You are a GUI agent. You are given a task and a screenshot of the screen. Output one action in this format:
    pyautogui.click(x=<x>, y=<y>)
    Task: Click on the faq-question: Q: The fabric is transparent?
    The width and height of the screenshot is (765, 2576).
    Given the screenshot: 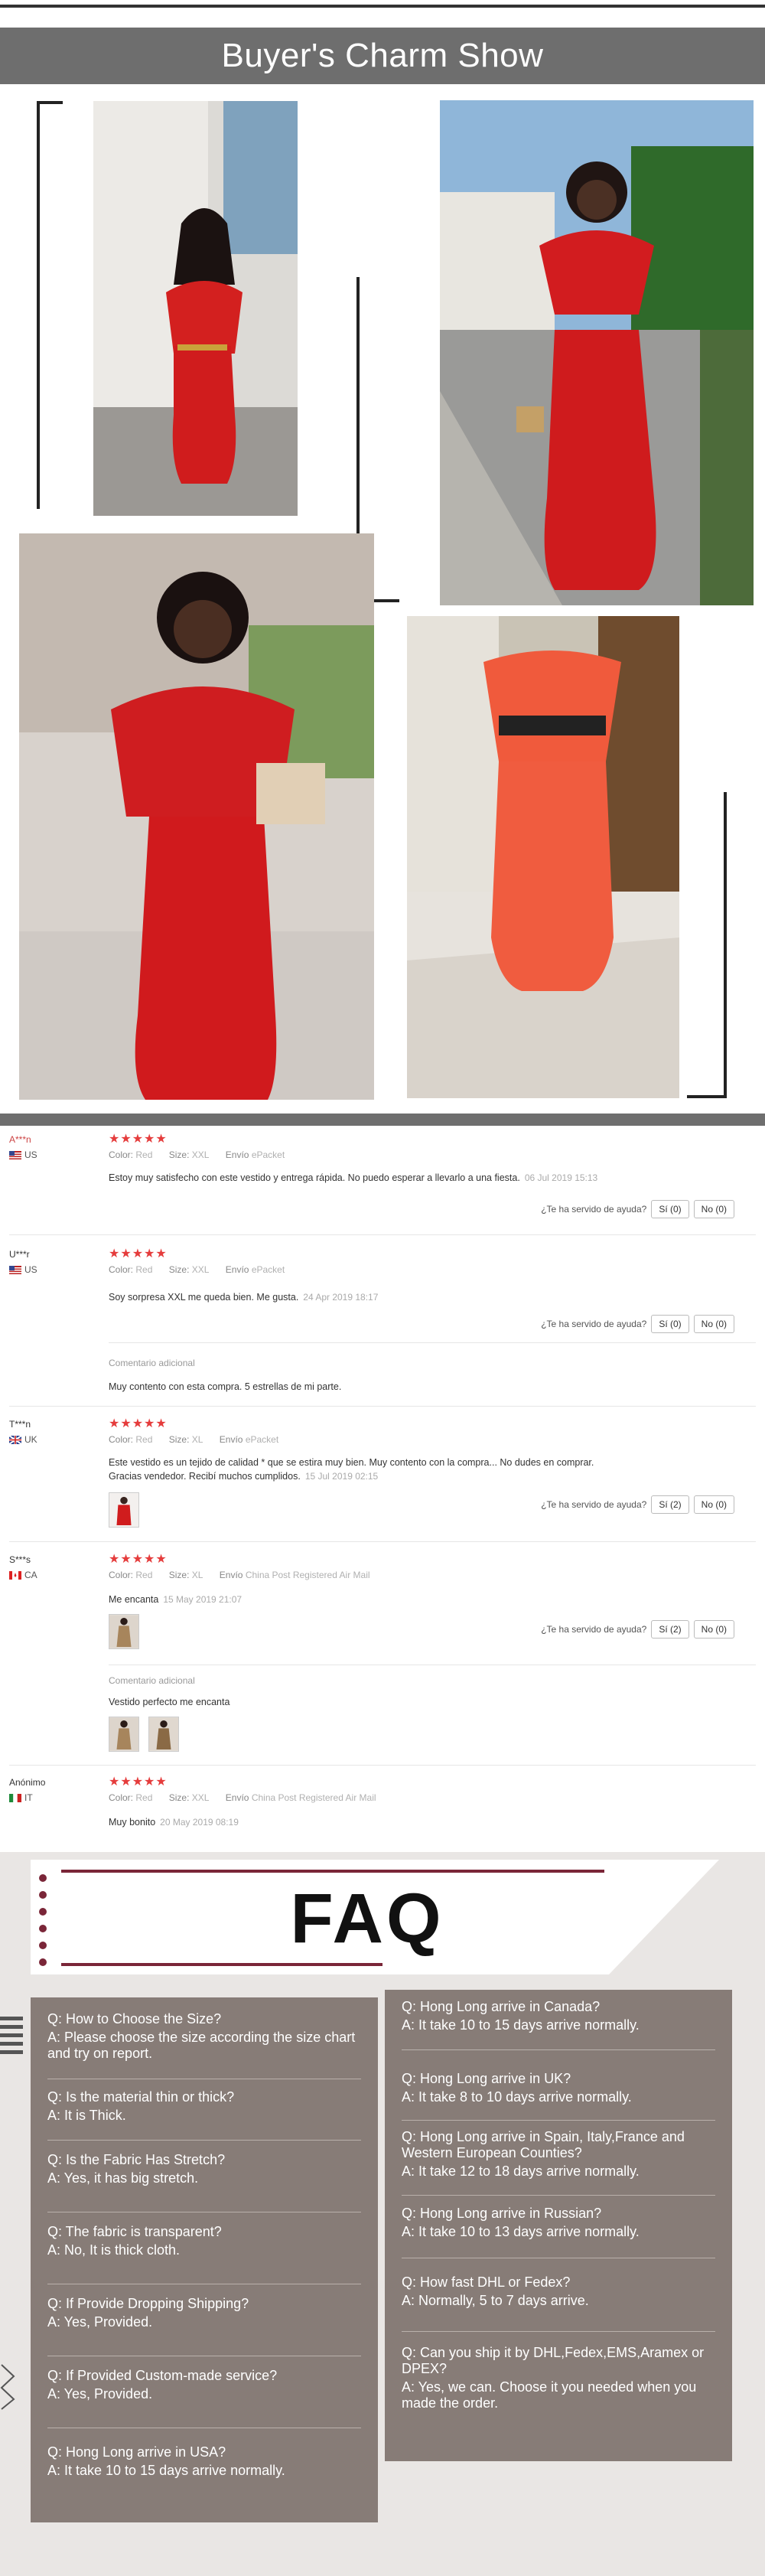 What is the action you would take?
    pyautogui.click(x=134, y=2231)
    